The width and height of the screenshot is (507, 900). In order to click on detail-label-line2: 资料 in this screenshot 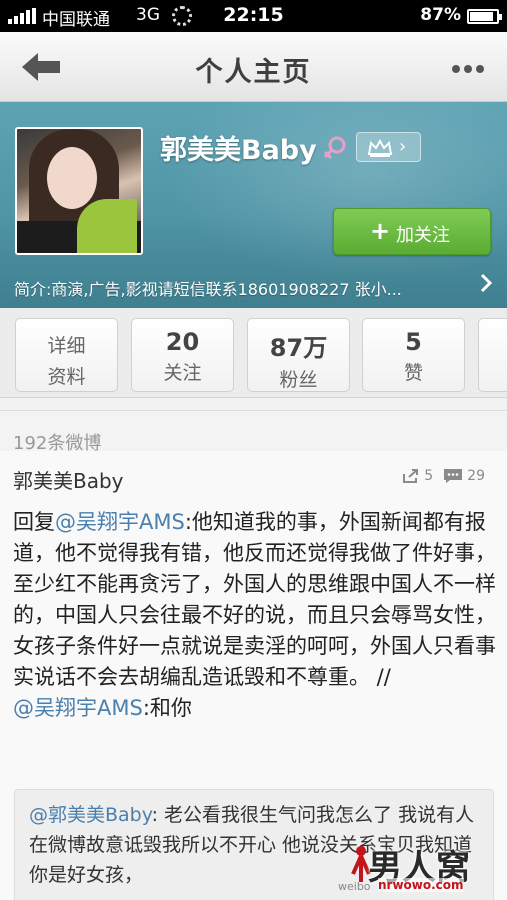, I will do `click(66, 377)`.